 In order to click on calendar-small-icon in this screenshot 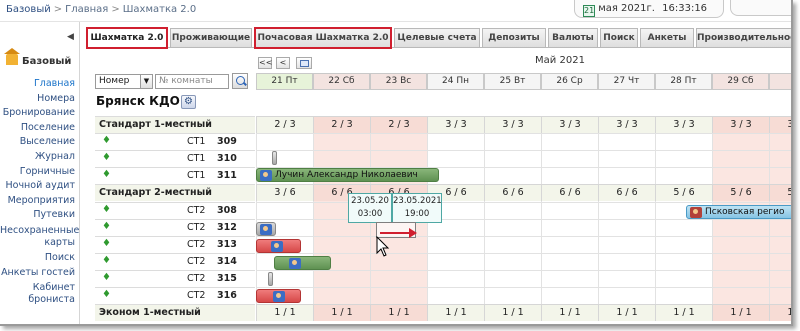, I will do `click(304, 63)`.